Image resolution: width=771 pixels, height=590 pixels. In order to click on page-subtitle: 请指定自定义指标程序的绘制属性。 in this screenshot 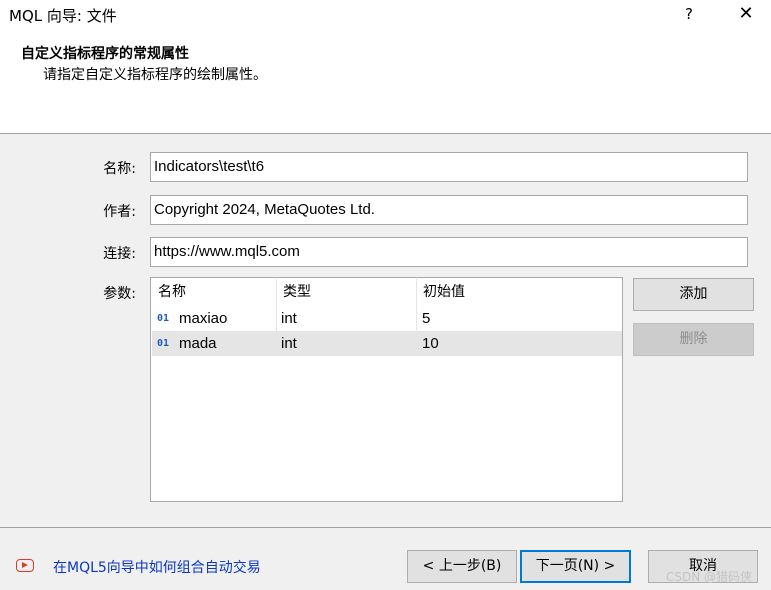, I will do `click(155, 75)`.